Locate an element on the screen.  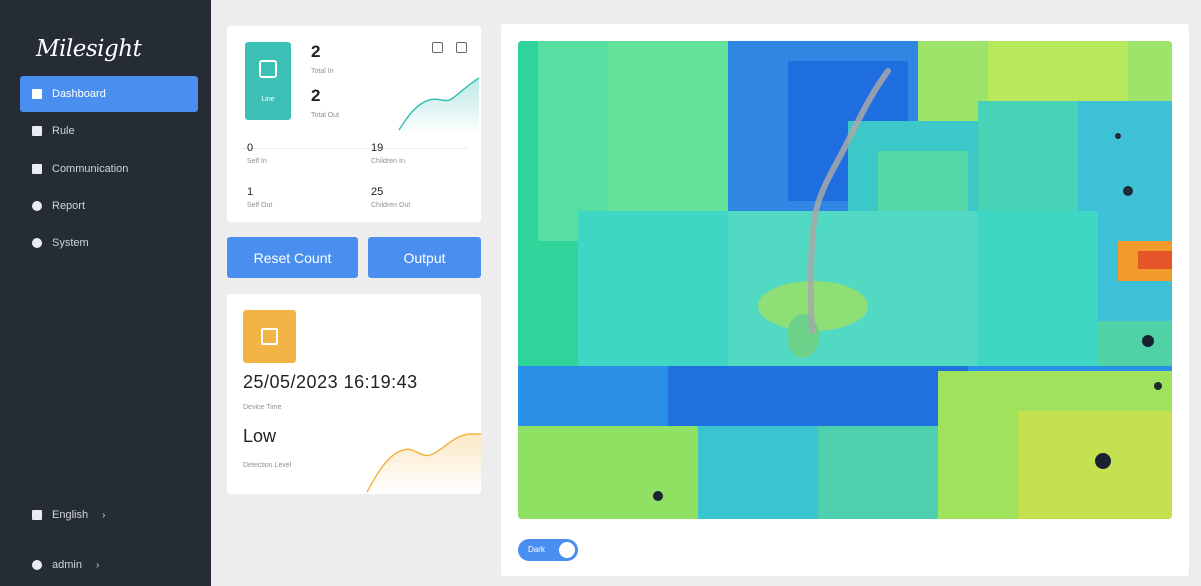
trend-sparkline is located at coordinates (439, 105).